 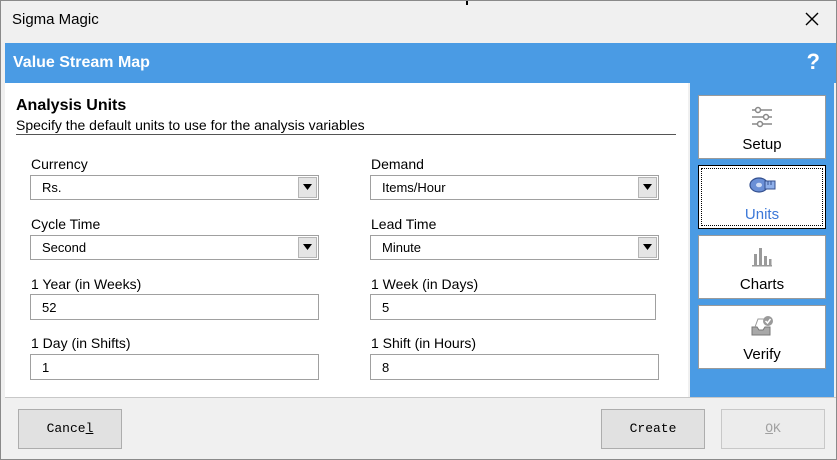 I want to click on year-weeks-input: 52, so click(x=174, y=307).